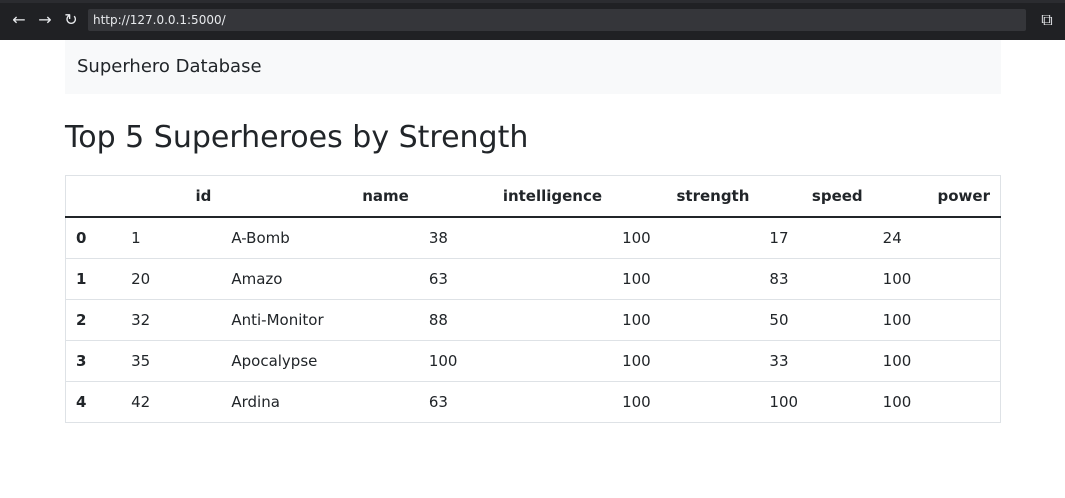 Image resolution: width=1065 pixels, height=498 pixels. What do you see at coordinates (320, 320) in the screenshot?
I see `cell-name: Anti-Monitor` at bounding box center [320, 320].